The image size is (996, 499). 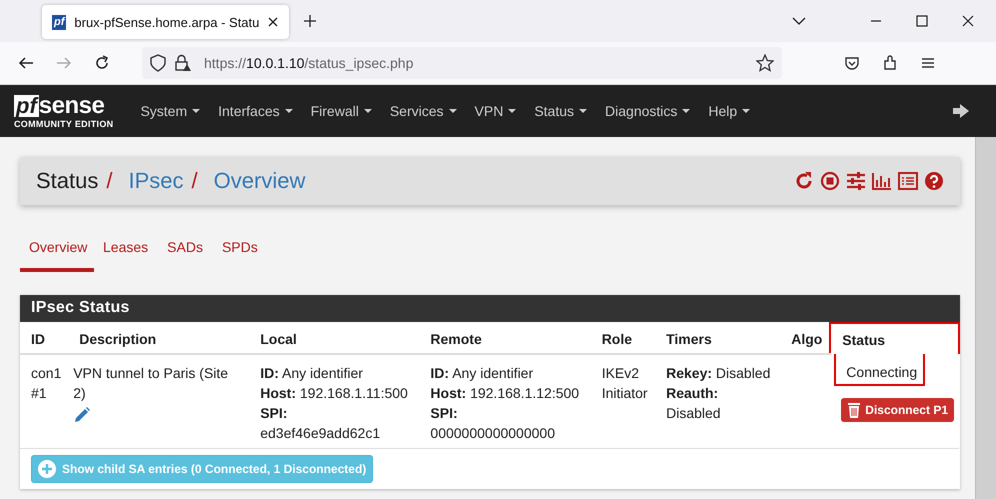 I want to click on shield-icon, so click(x=158, y=63).